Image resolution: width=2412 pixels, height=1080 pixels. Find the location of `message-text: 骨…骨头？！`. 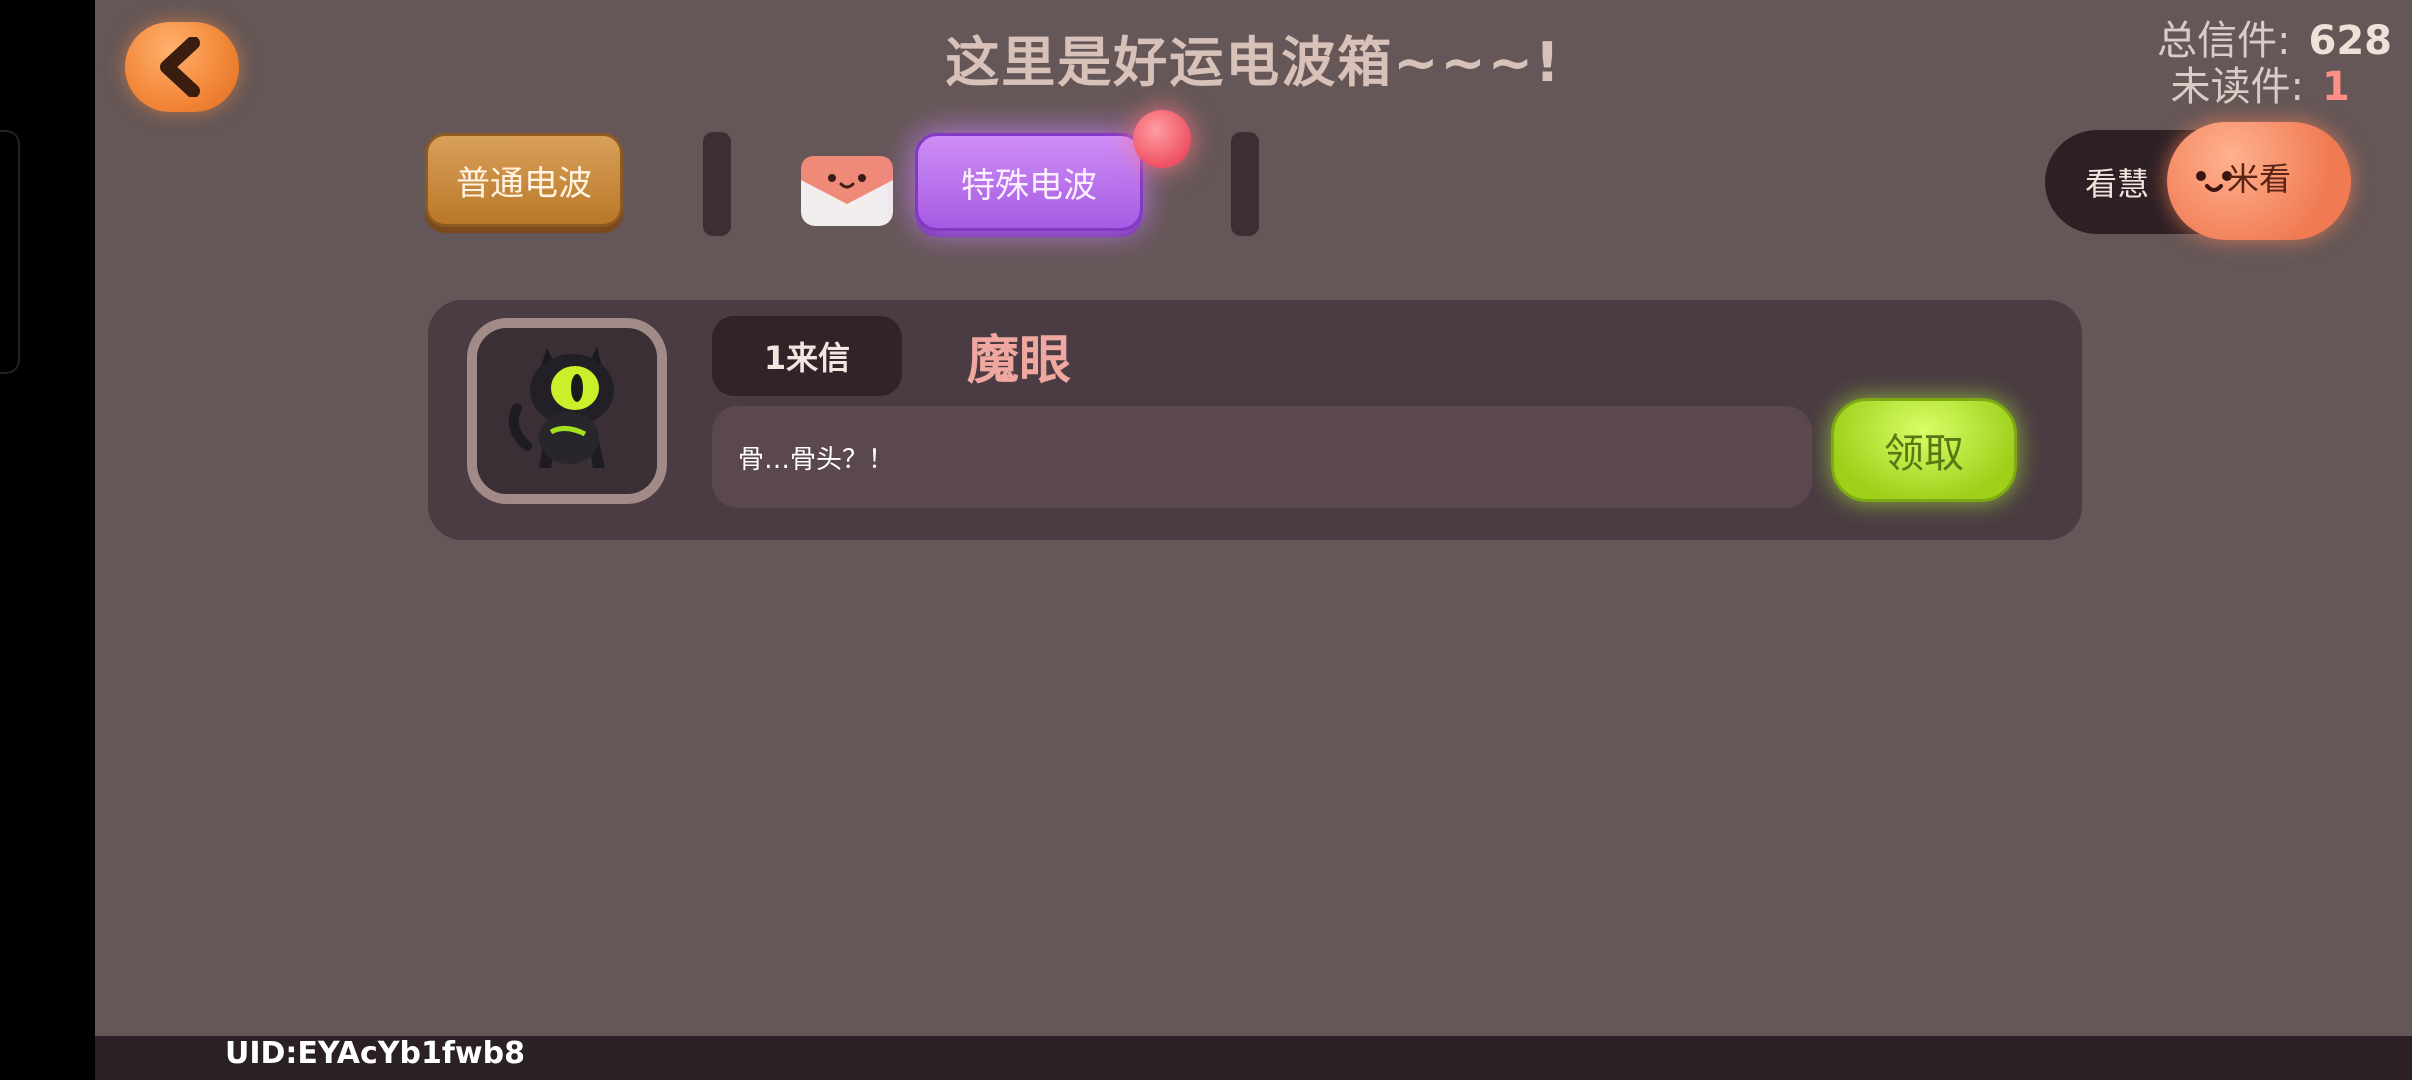

message-text: 骨…骨头？！ is located at coordinates (816, 459).